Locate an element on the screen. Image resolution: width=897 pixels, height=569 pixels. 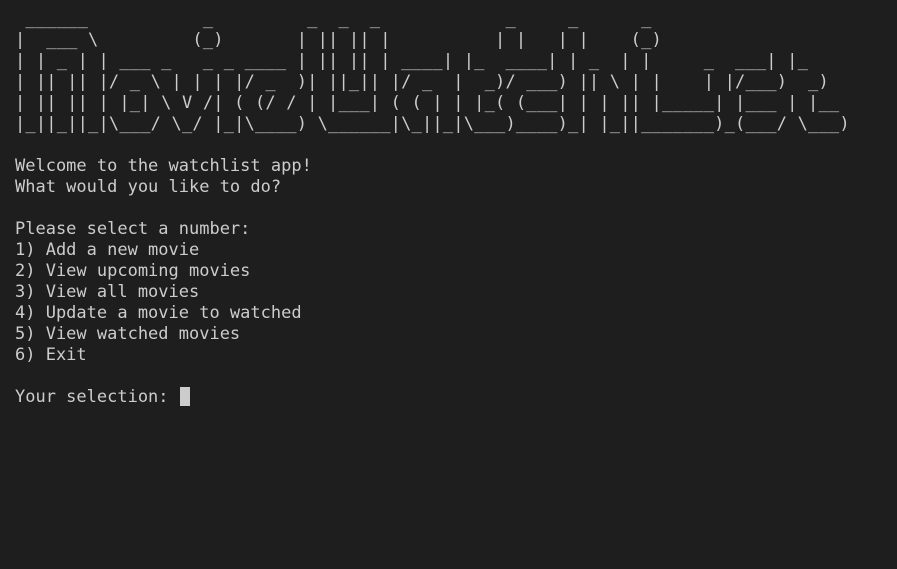
selection-input-line: Your selection: is located at coordinates (448, 397).